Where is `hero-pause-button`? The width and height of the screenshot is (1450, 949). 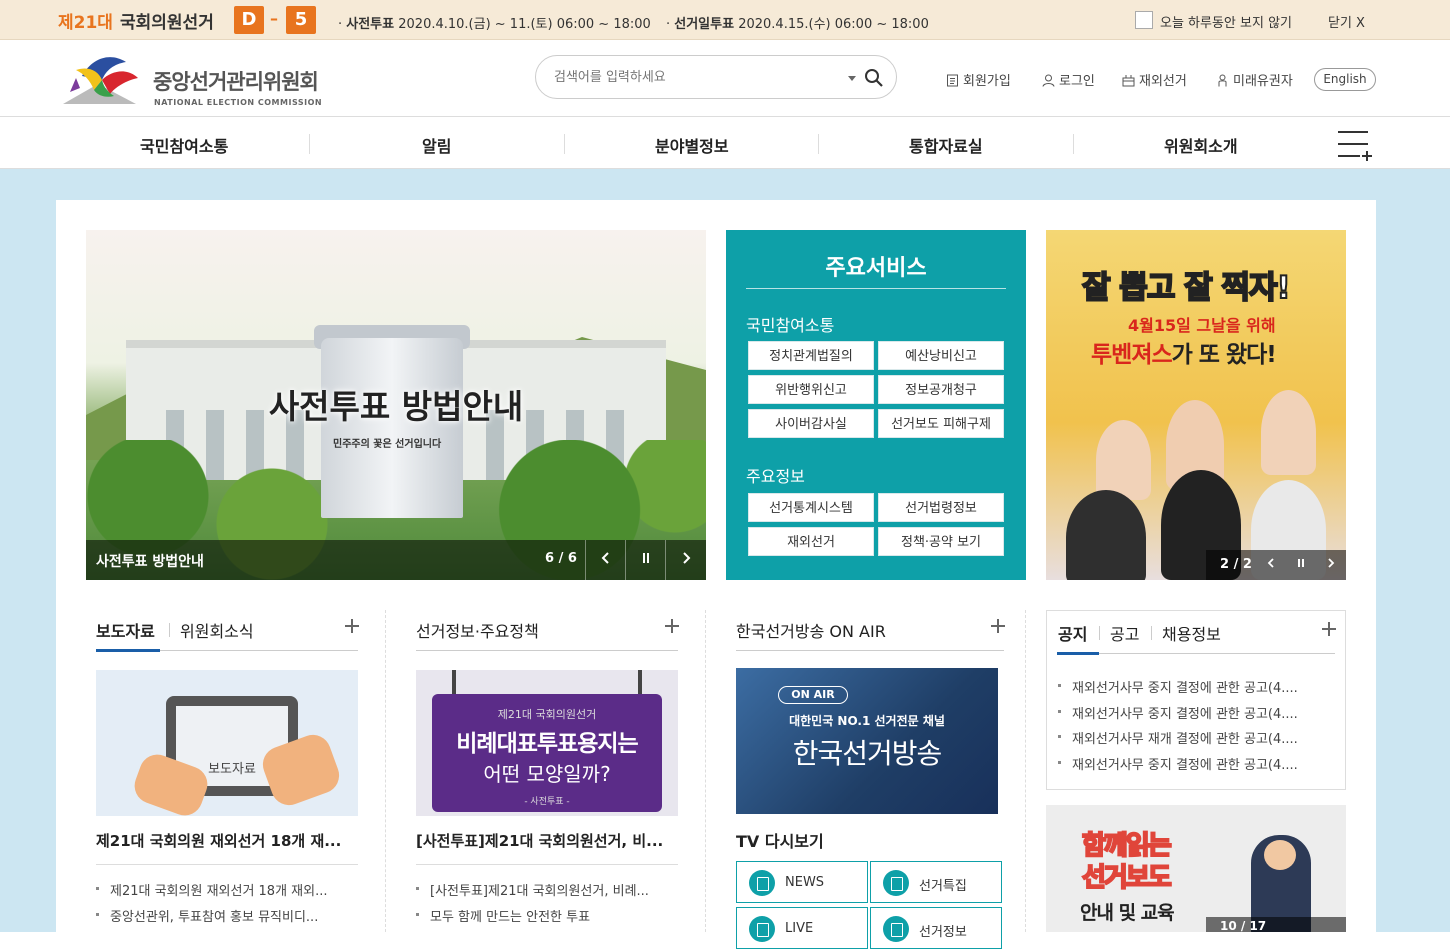 hero-pause-button is located at coordinates (645, 560).